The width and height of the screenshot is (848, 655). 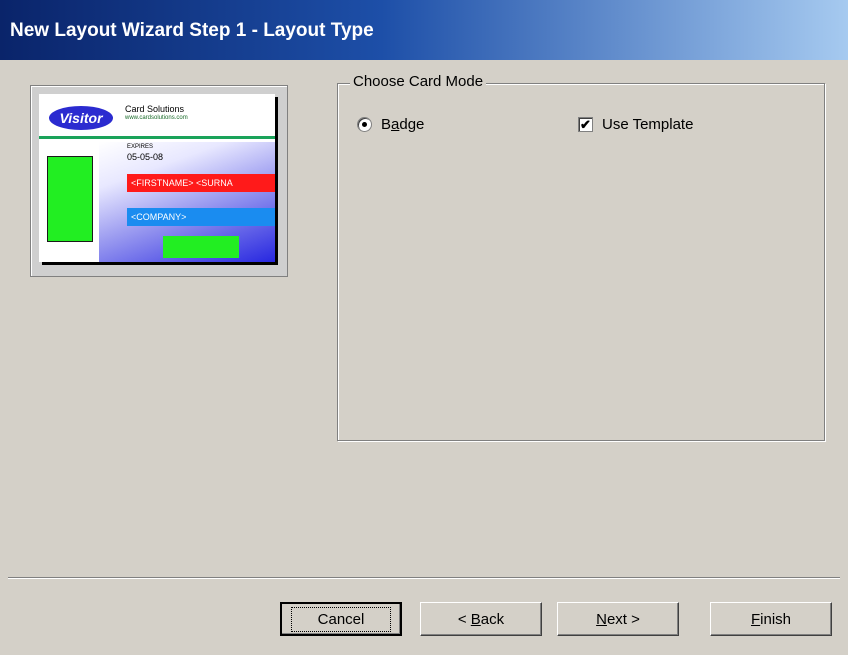 I want to click on card-date-label: EXPIRES, so click(x=140, y=147).